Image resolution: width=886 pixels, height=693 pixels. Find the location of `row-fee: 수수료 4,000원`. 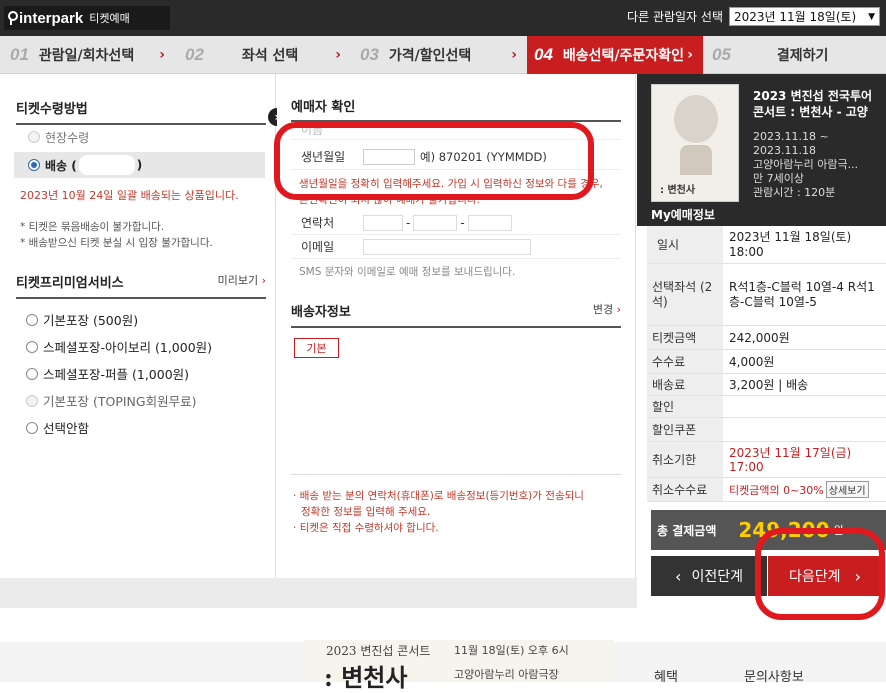

row-fee: 수수료 4,000원 is located at coordinates (766, 362).